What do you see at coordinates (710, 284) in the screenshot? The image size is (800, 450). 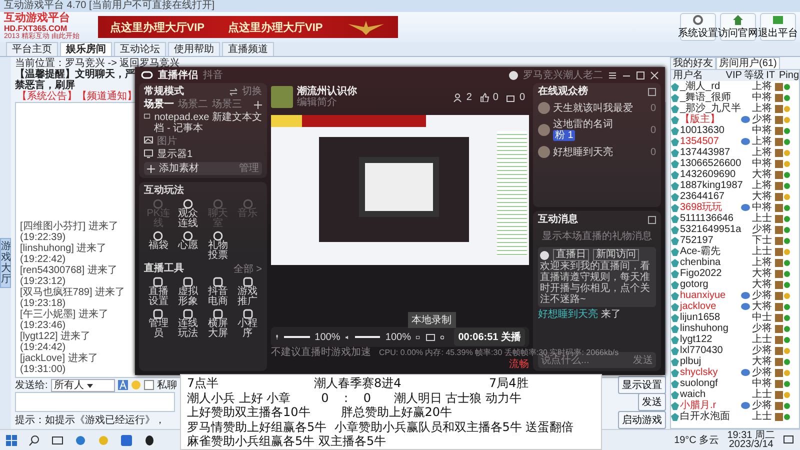 I see `user-name: gotorg` at bounding box center [710, 284].